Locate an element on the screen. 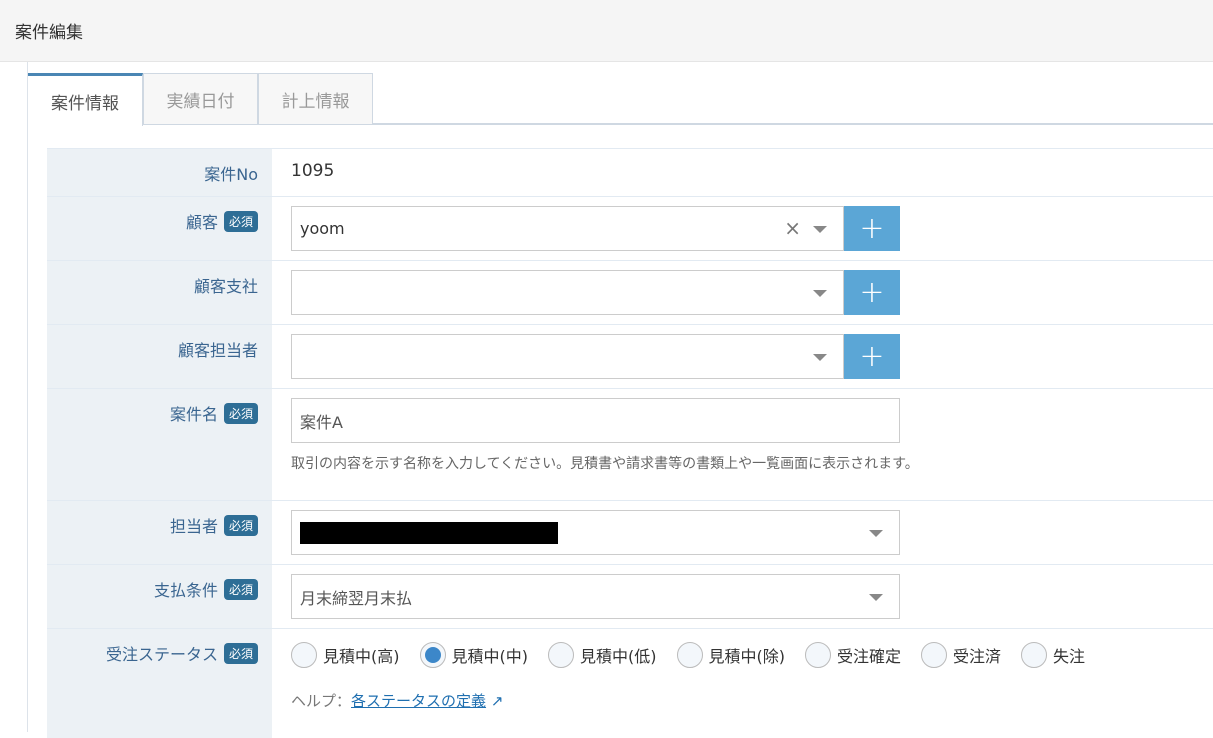 This screenshot has width=1213, height=738. row-customer-branch: 顧客支社 + is located at coordinates (630, 292).